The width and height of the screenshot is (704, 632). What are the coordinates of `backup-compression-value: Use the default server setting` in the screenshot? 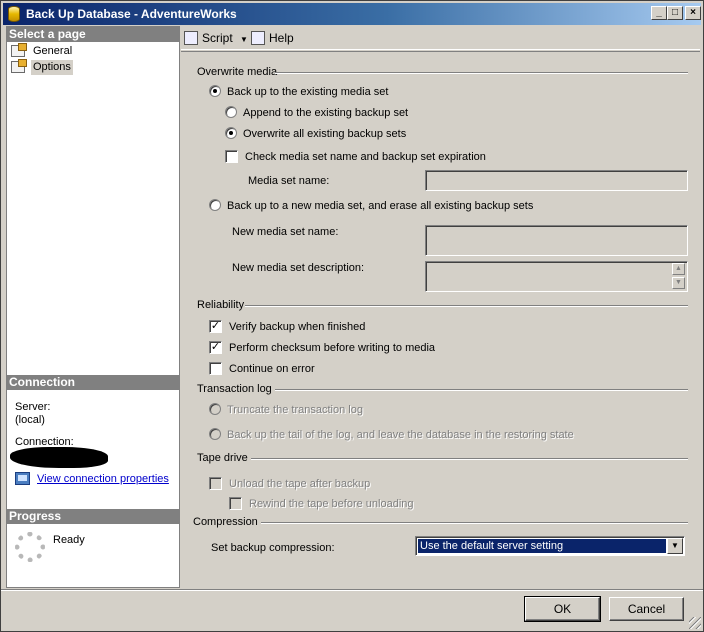 It's located at (542, 546).